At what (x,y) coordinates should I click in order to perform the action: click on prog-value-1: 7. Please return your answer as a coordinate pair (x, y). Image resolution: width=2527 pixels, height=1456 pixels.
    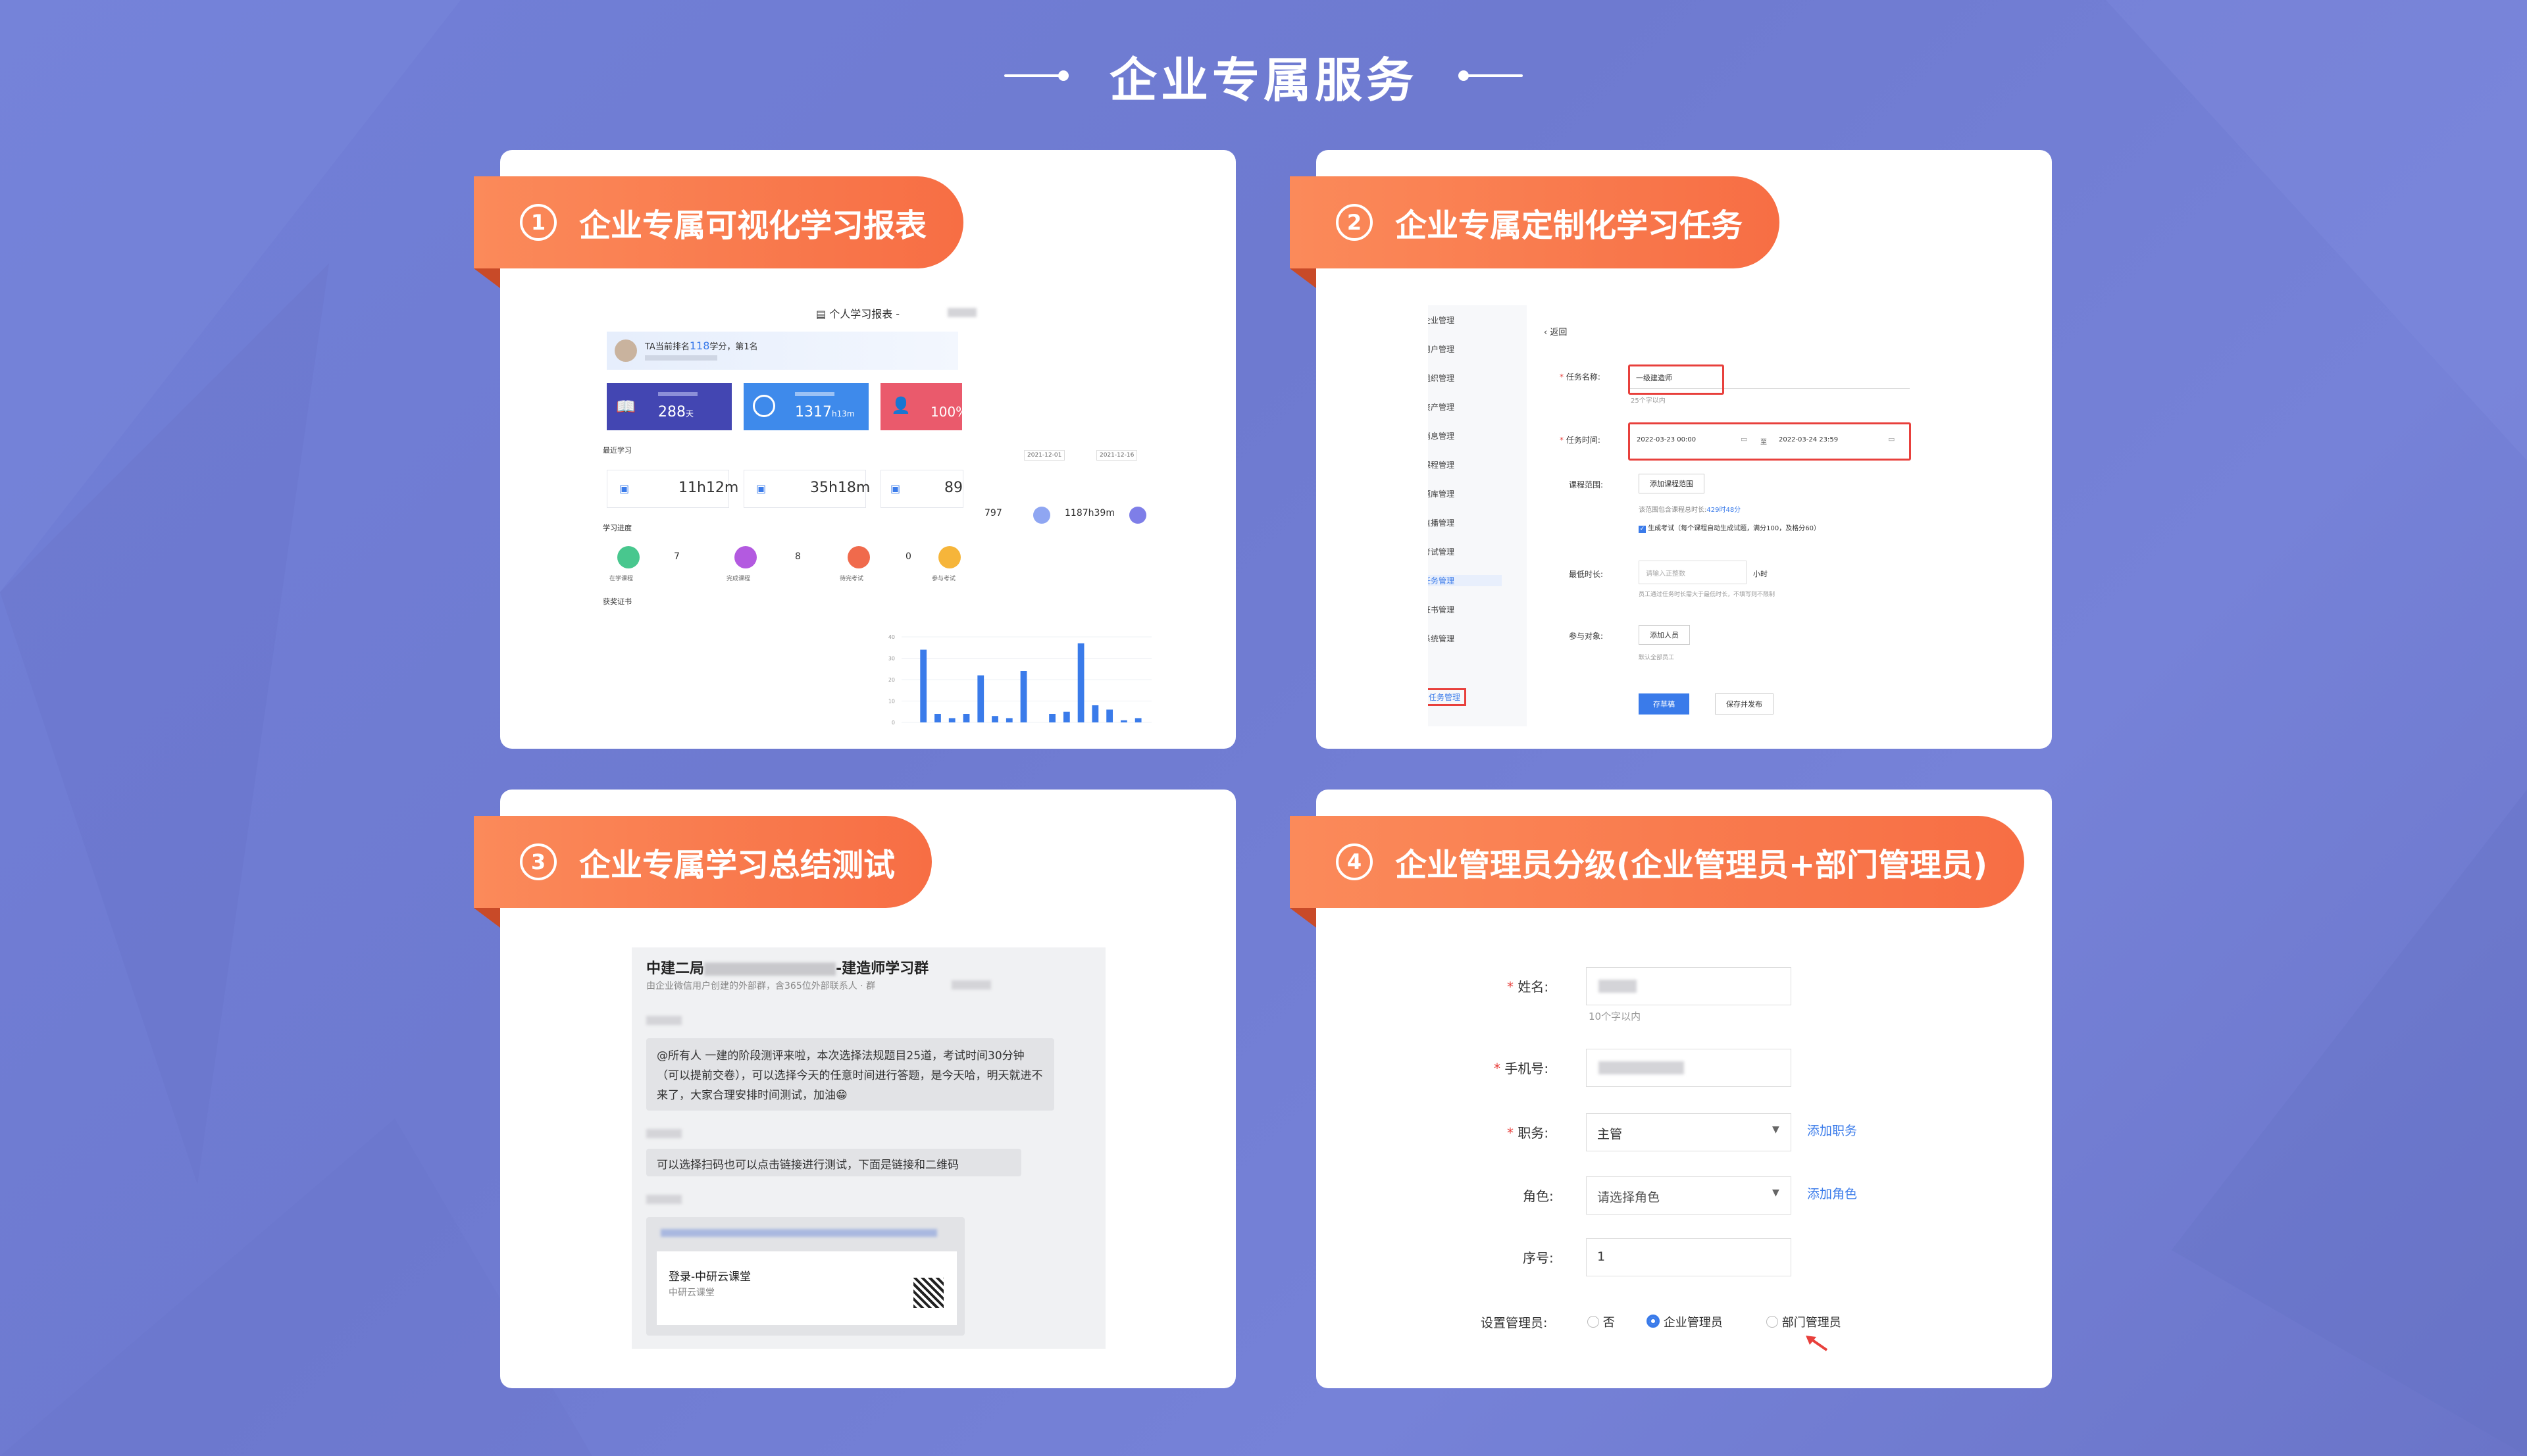
    Looking at the image, I should click on (677, 556).